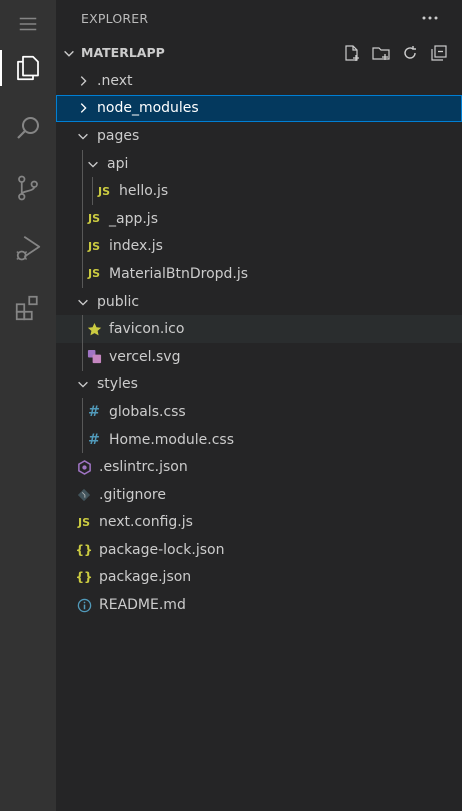  Describe the element at coordinates (28, 128) in the screenshot. I see `search-icon` at that location.